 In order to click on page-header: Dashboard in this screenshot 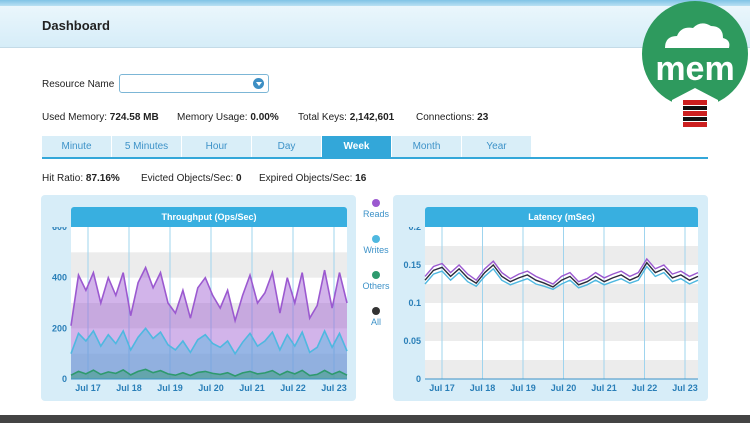, I will do `click(375, 27)`.